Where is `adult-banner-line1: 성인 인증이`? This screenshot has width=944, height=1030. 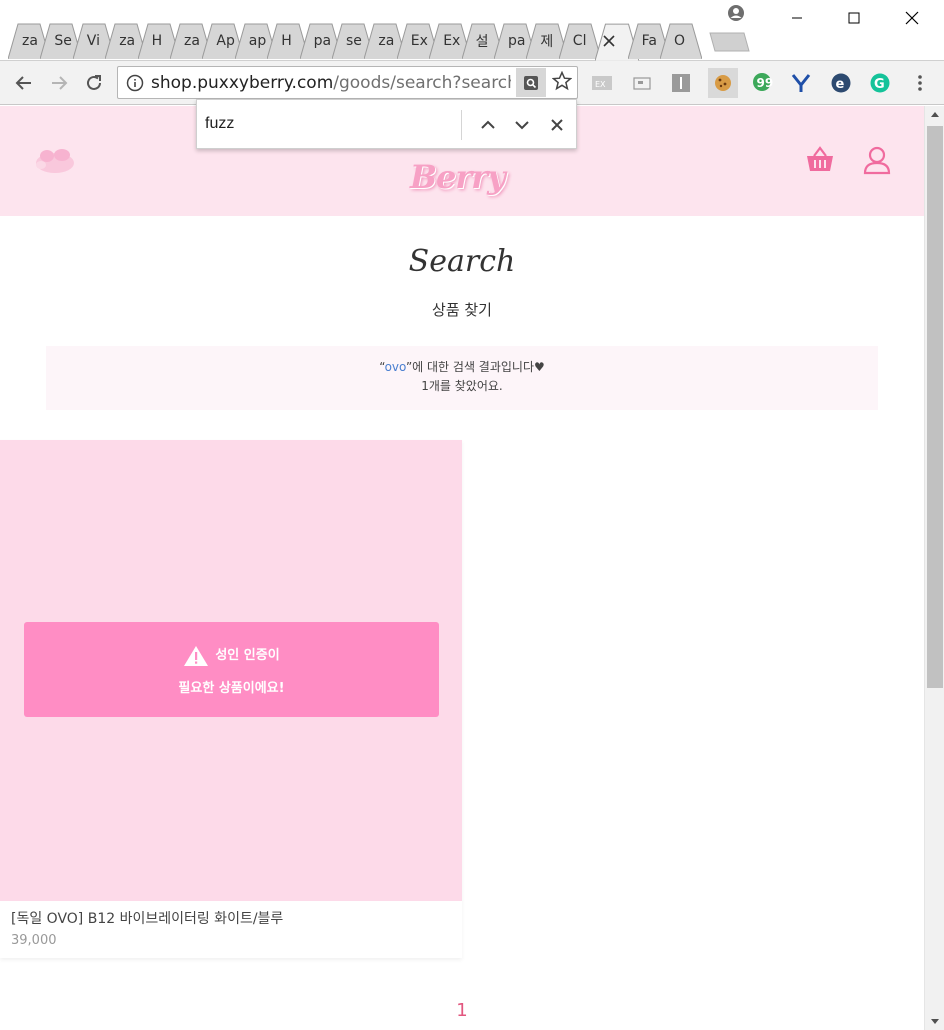
adult-banner-line1: 성인 인증이 is located at coordinates (247, 655).